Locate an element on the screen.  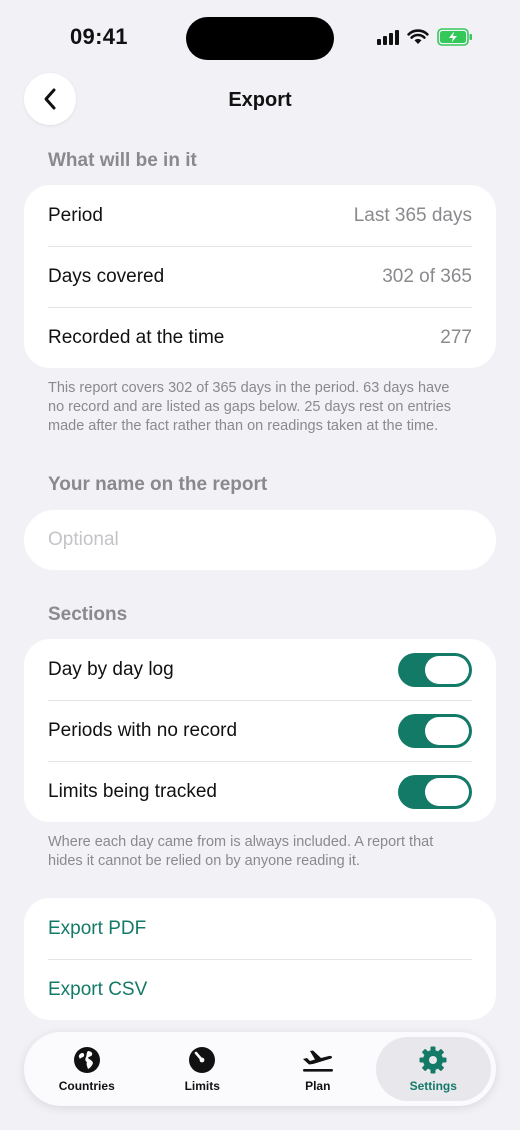
page-title: Export is located at coordinates (260, 100).